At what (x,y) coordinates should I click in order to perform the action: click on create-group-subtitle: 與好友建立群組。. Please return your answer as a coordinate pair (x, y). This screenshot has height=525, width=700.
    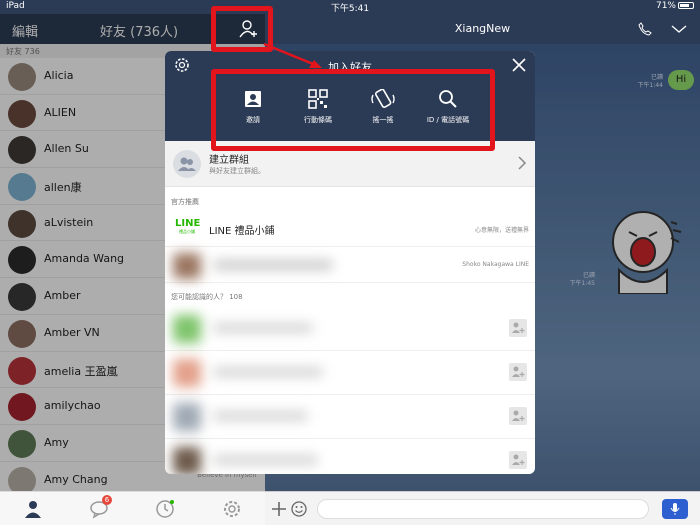
    Looking at the image, I should click on (237, 171).